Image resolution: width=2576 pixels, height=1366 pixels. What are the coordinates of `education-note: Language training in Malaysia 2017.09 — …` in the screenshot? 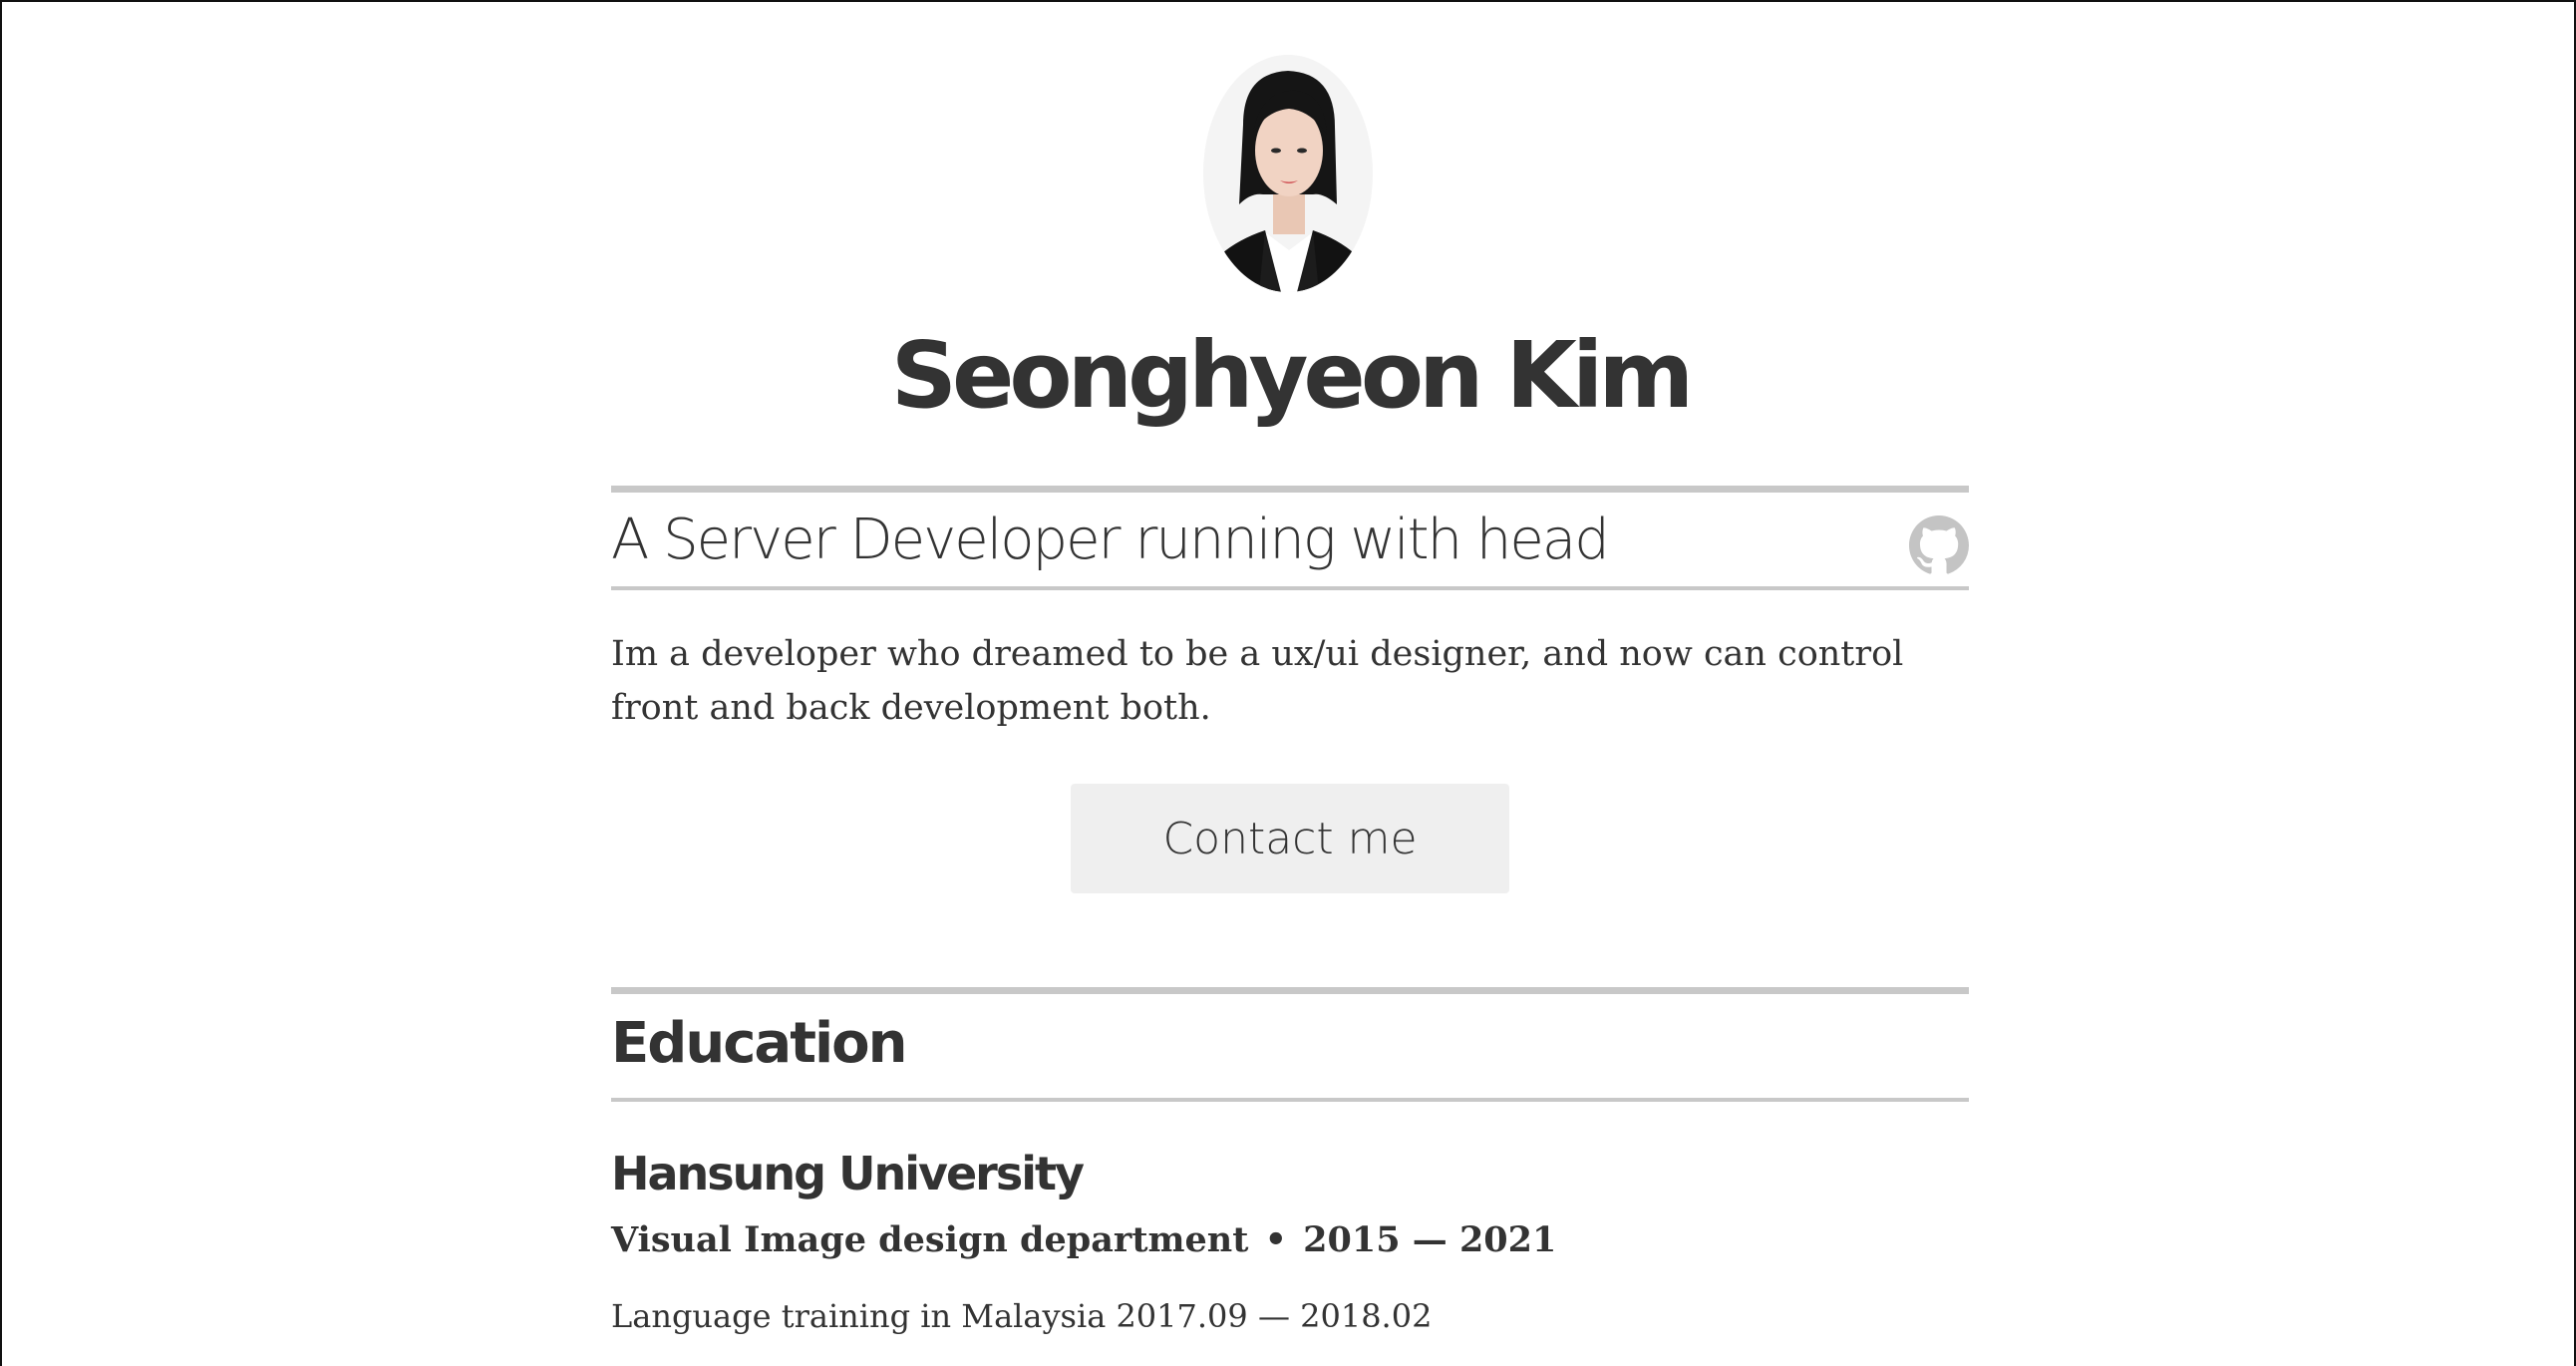 It's located at (1022, 1316).